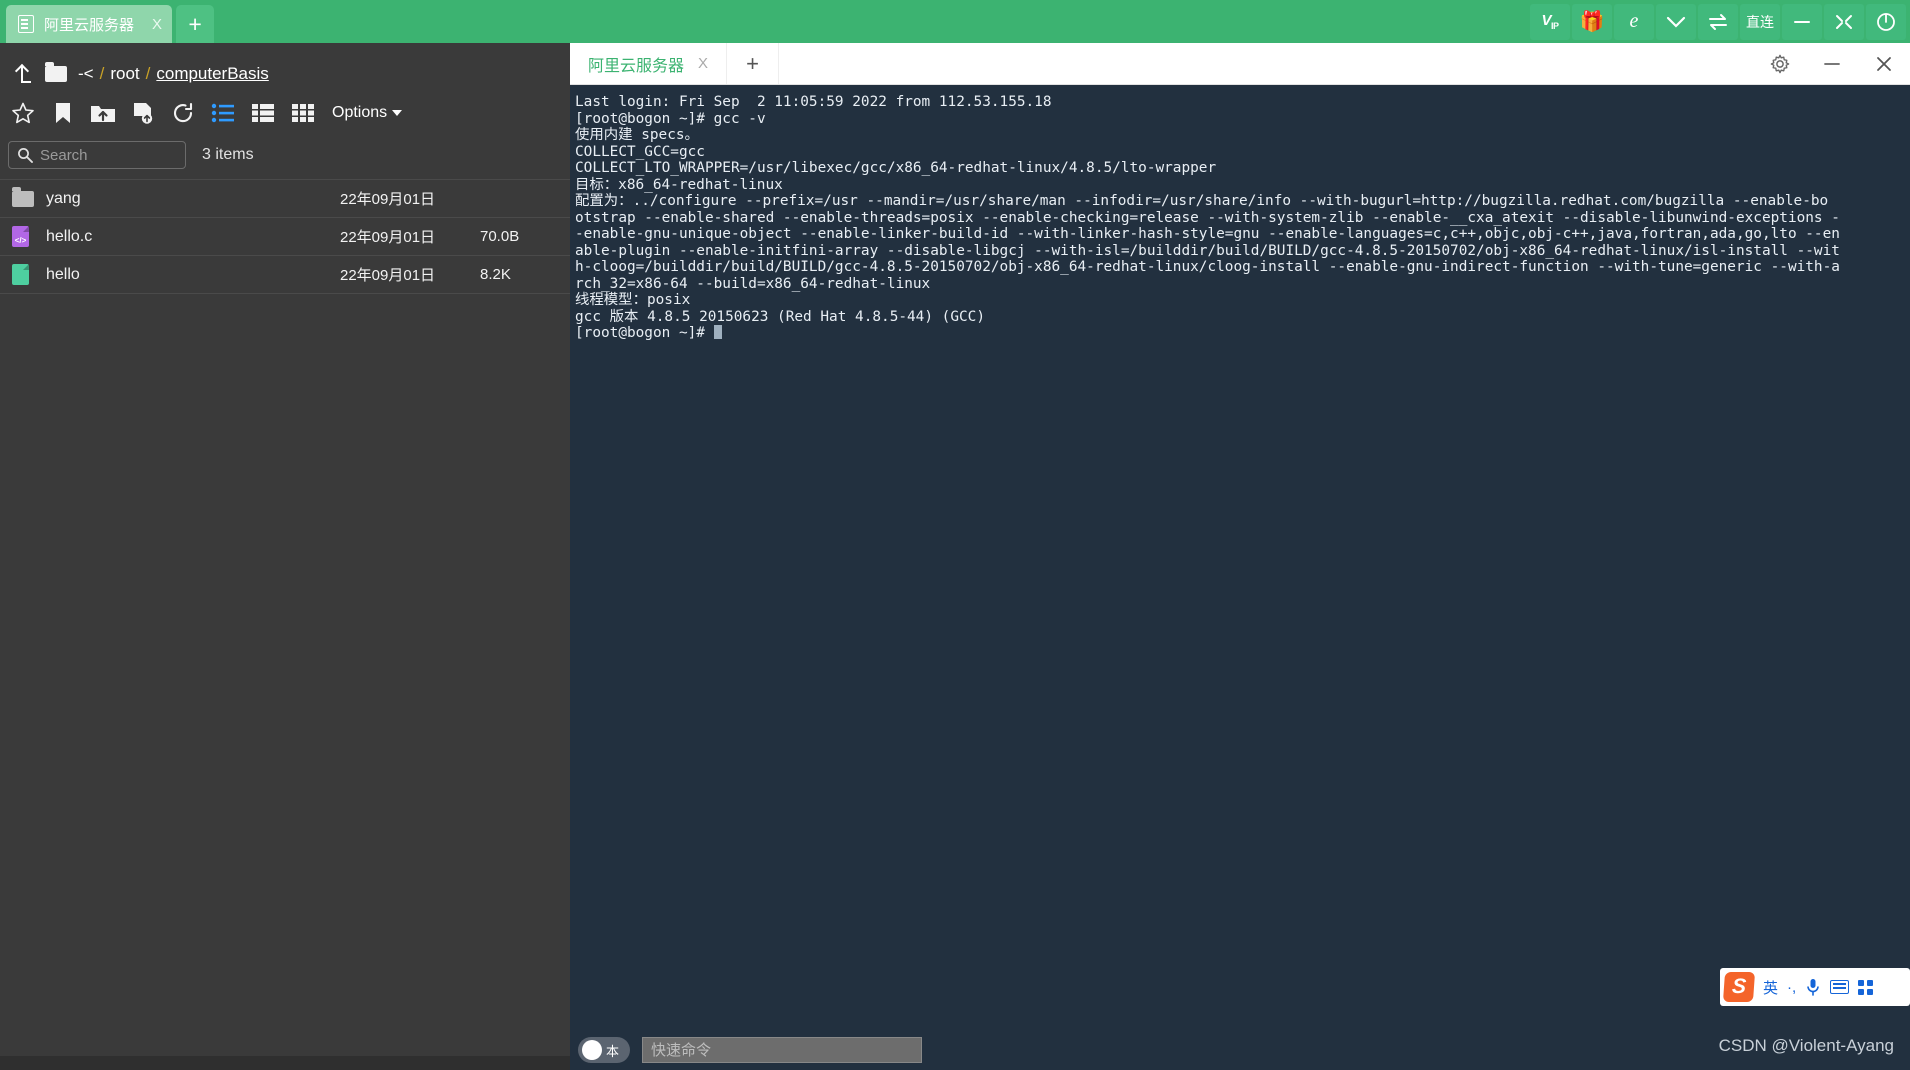  What do you see at coordinates (263, 113) in the screenshot?
I see `detail-view-icon` at bounding box center [263, 113].